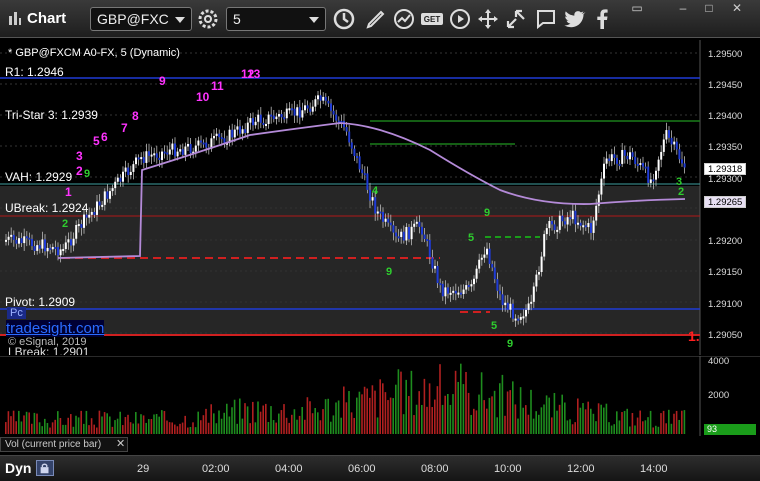  I want to click on count-number: 2, so click(681, 192).